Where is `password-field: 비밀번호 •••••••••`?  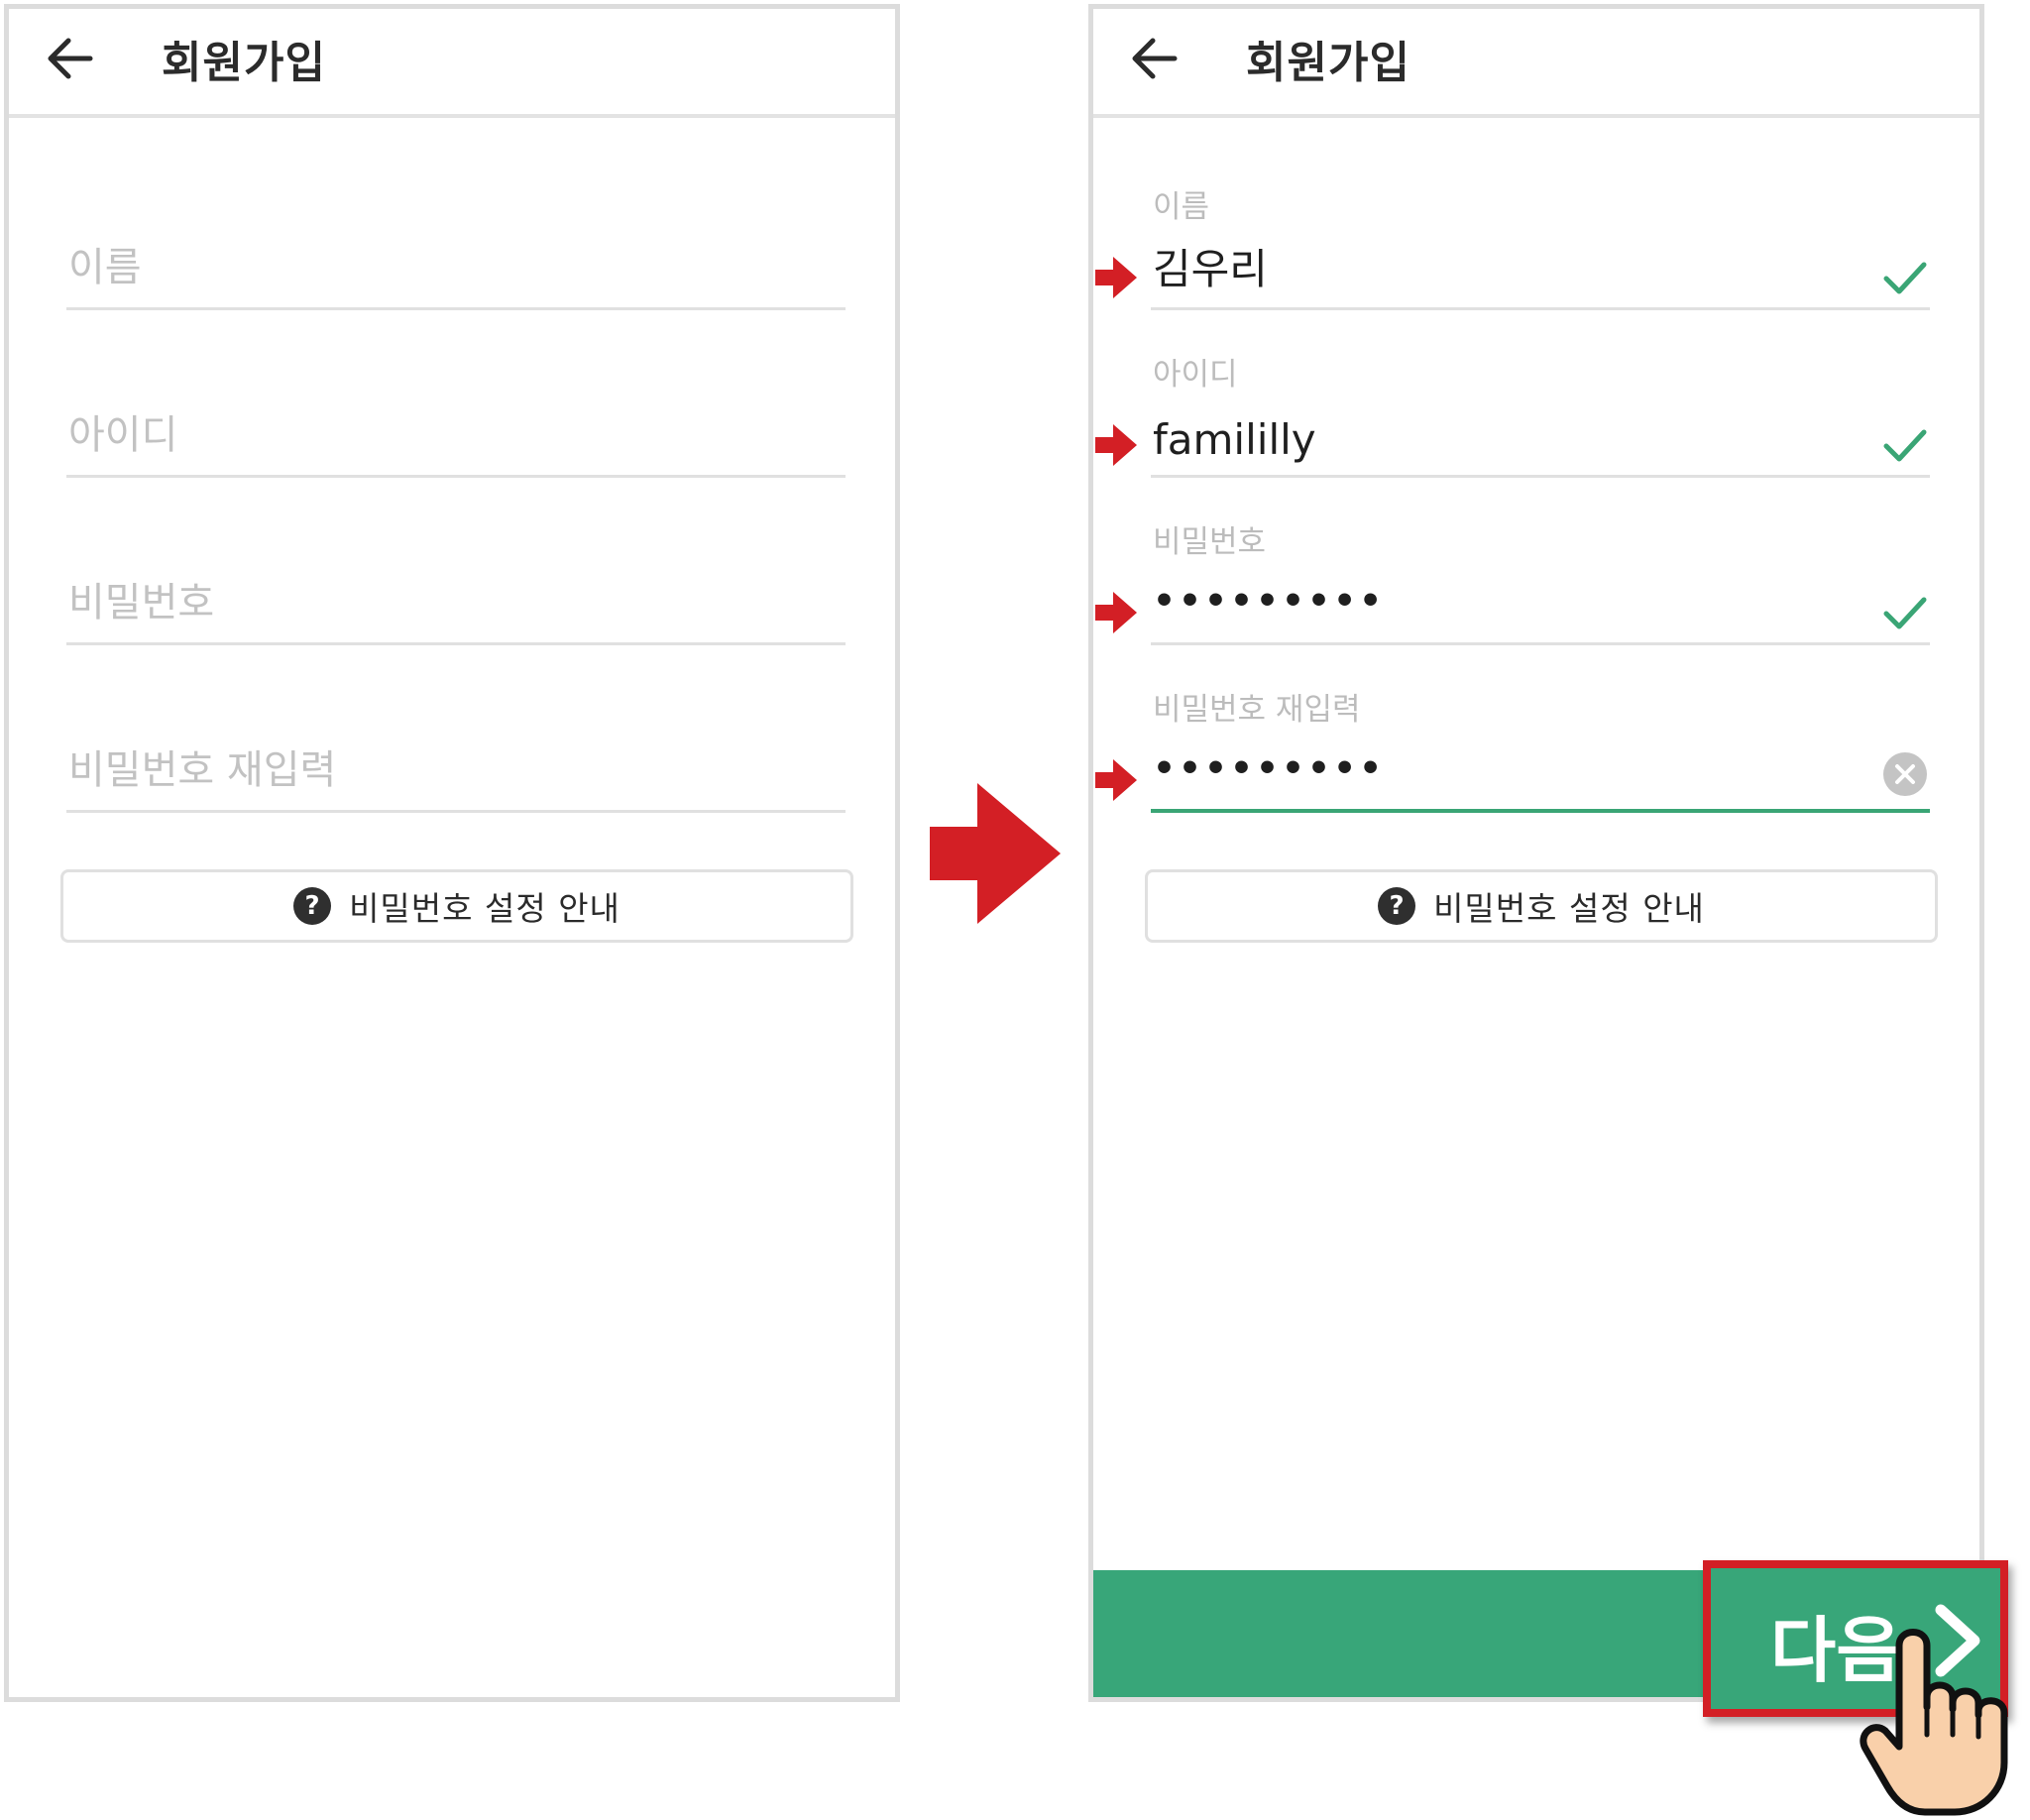
password-field: 비밀번호 ••••••••• is located at coordinates (1512, 580).